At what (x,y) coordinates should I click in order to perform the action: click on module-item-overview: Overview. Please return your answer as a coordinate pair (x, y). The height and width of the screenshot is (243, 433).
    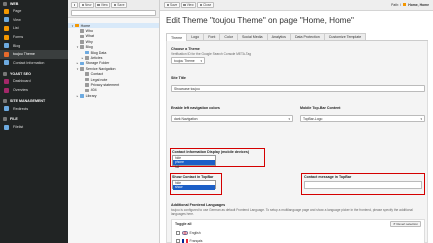
    Looking at the image, I should click on (34, 90).